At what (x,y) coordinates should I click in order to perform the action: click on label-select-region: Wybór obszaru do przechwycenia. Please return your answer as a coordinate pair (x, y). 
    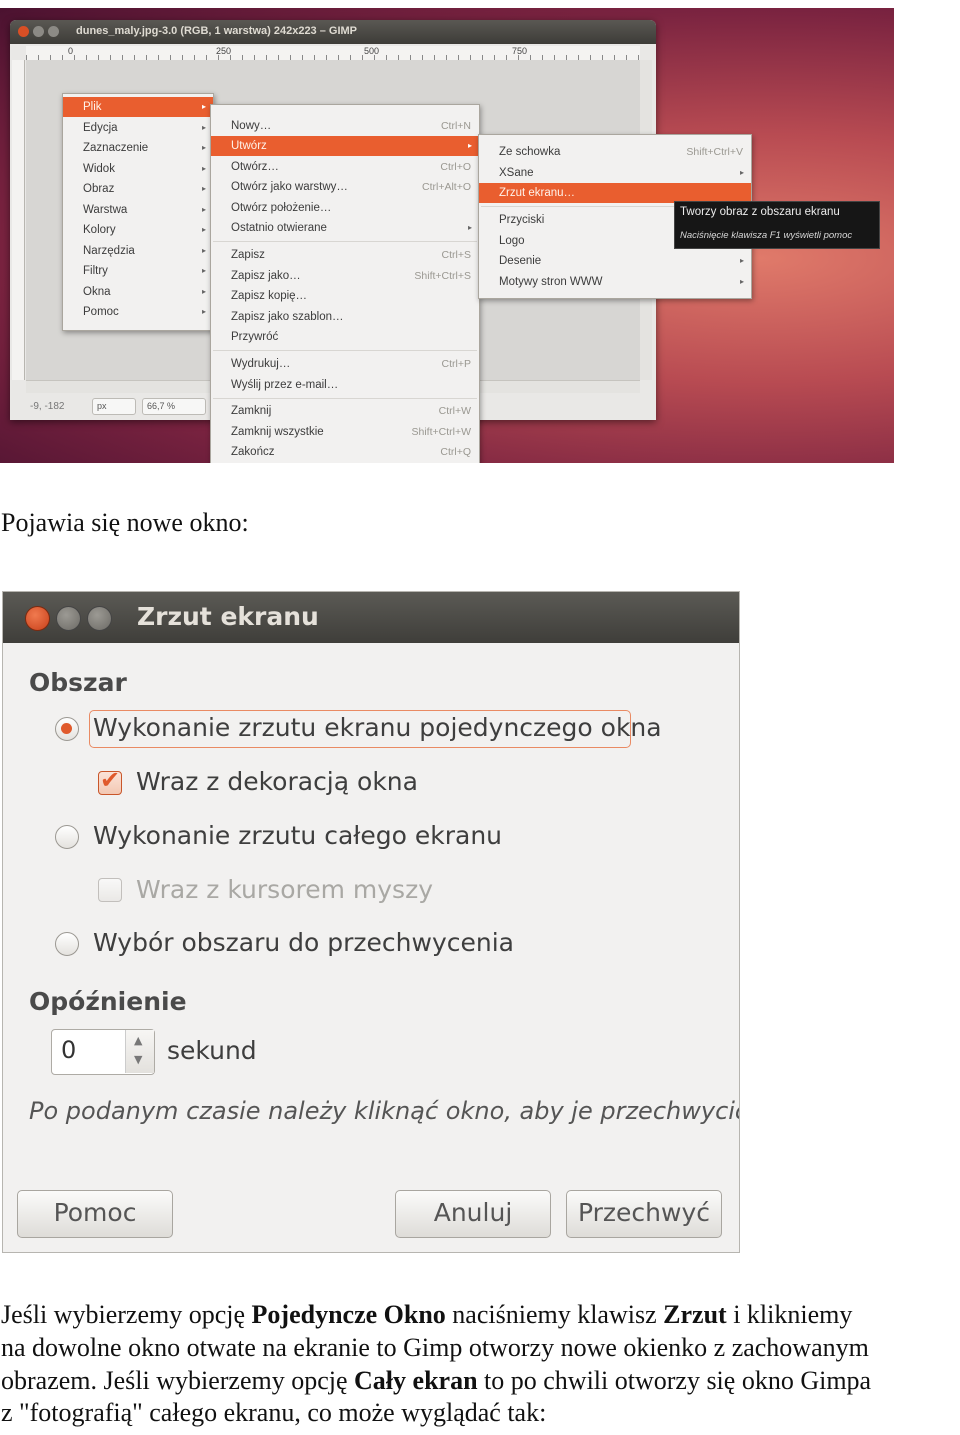
    Looking at the image, I should click on (303, 942).